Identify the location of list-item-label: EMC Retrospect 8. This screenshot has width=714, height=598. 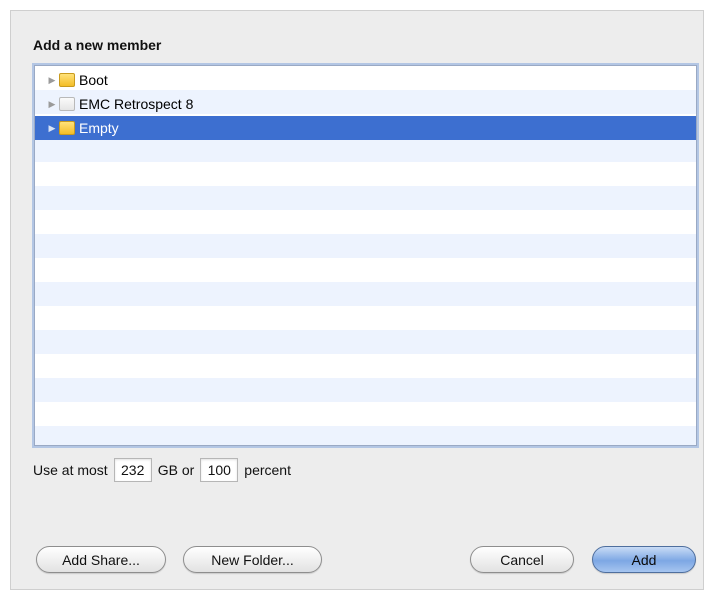
(136, 104).